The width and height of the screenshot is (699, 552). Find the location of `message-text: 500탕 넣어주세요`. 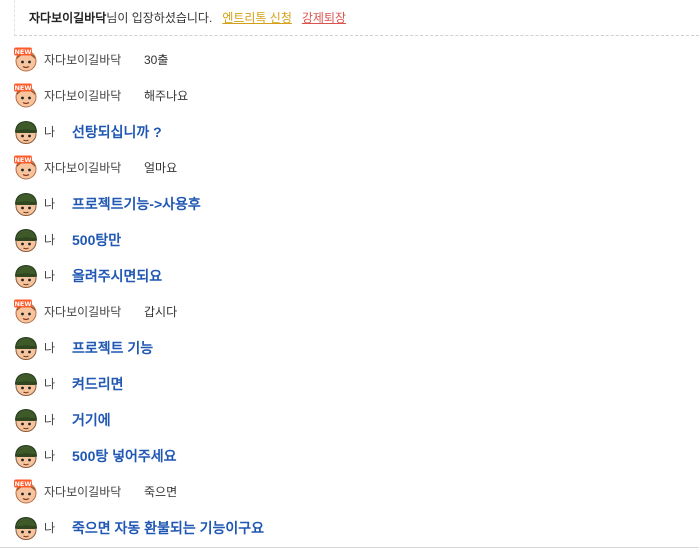

message-text: 500탕 넣어주세요 is located at coordinates (124, 456).